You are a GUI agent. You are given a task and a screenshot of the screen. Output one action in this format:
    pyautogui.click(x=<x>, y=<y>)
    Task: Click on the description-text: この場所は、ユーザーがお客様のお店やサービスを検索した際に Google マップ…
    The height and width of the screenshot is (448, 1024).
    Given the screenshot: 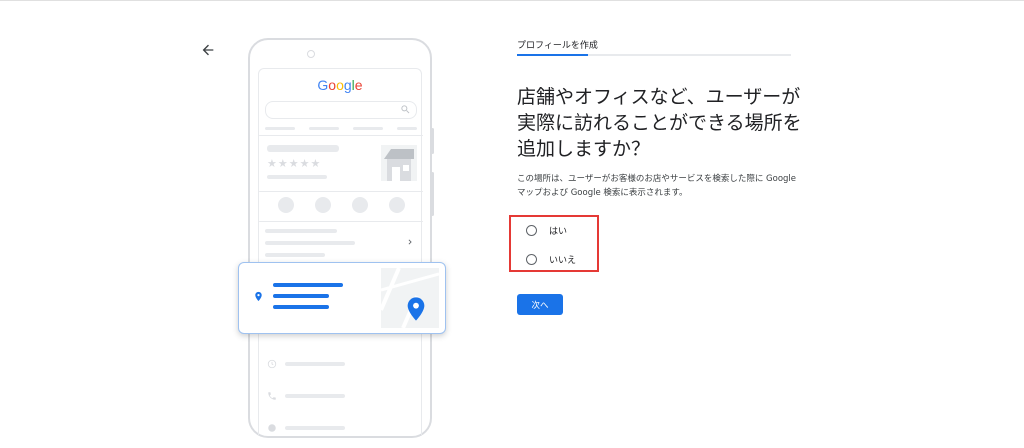 What is the action you would take?
    pyautogui.click(x=657, y=186)
    